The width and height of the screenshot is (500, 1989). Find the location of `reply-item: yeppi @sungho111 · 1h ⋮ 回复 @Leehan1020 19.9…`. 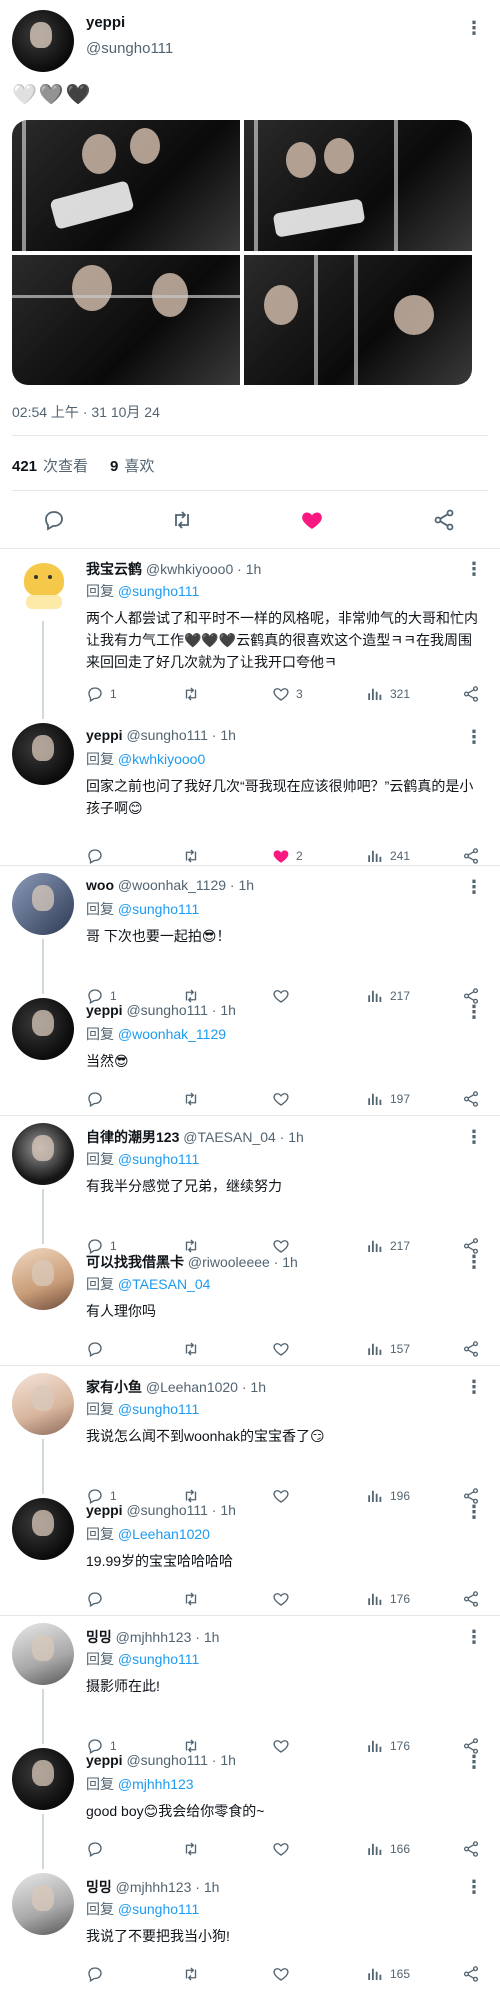

reply-item: yeppi @sungho111 · 1h ⋮ 回复 @Leehan1020 19.9… is located at coordinates (250, 1555).